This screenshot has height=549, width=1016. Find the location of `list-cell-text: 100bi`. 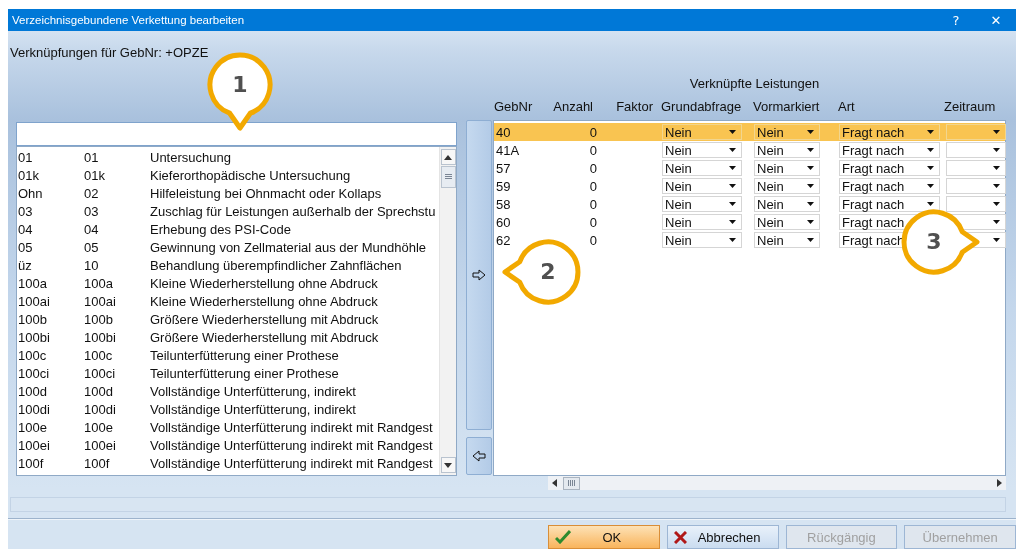

list-cell-text: 100bi is located at coordinates (34, 337).